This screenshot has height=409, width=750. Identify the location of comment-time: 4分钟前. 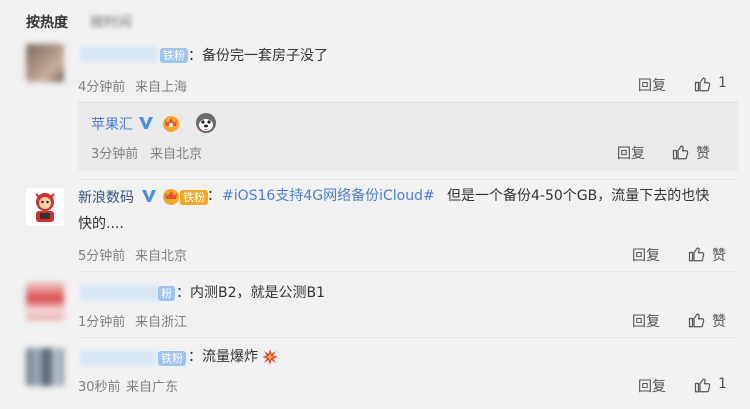
(102, 87).